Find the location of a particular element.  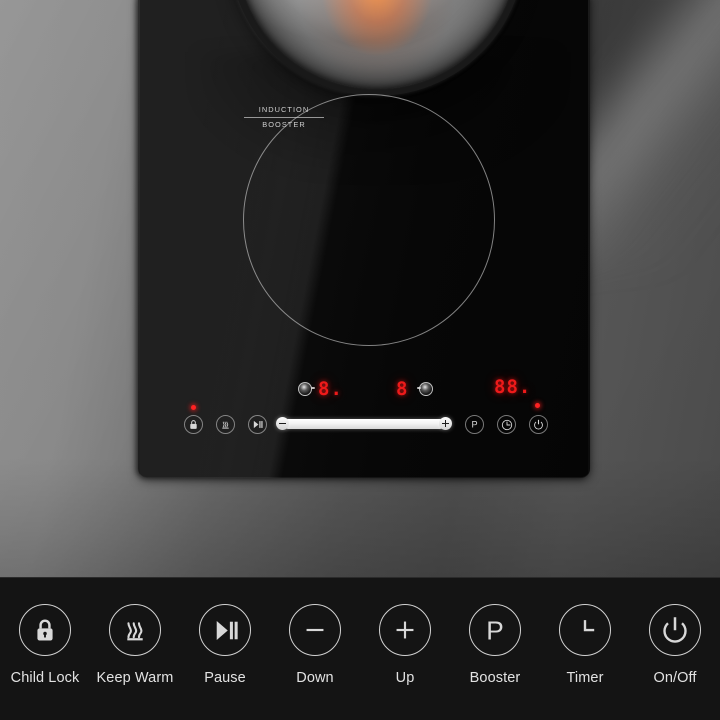

pause-button is located at coordinates (257, 424).